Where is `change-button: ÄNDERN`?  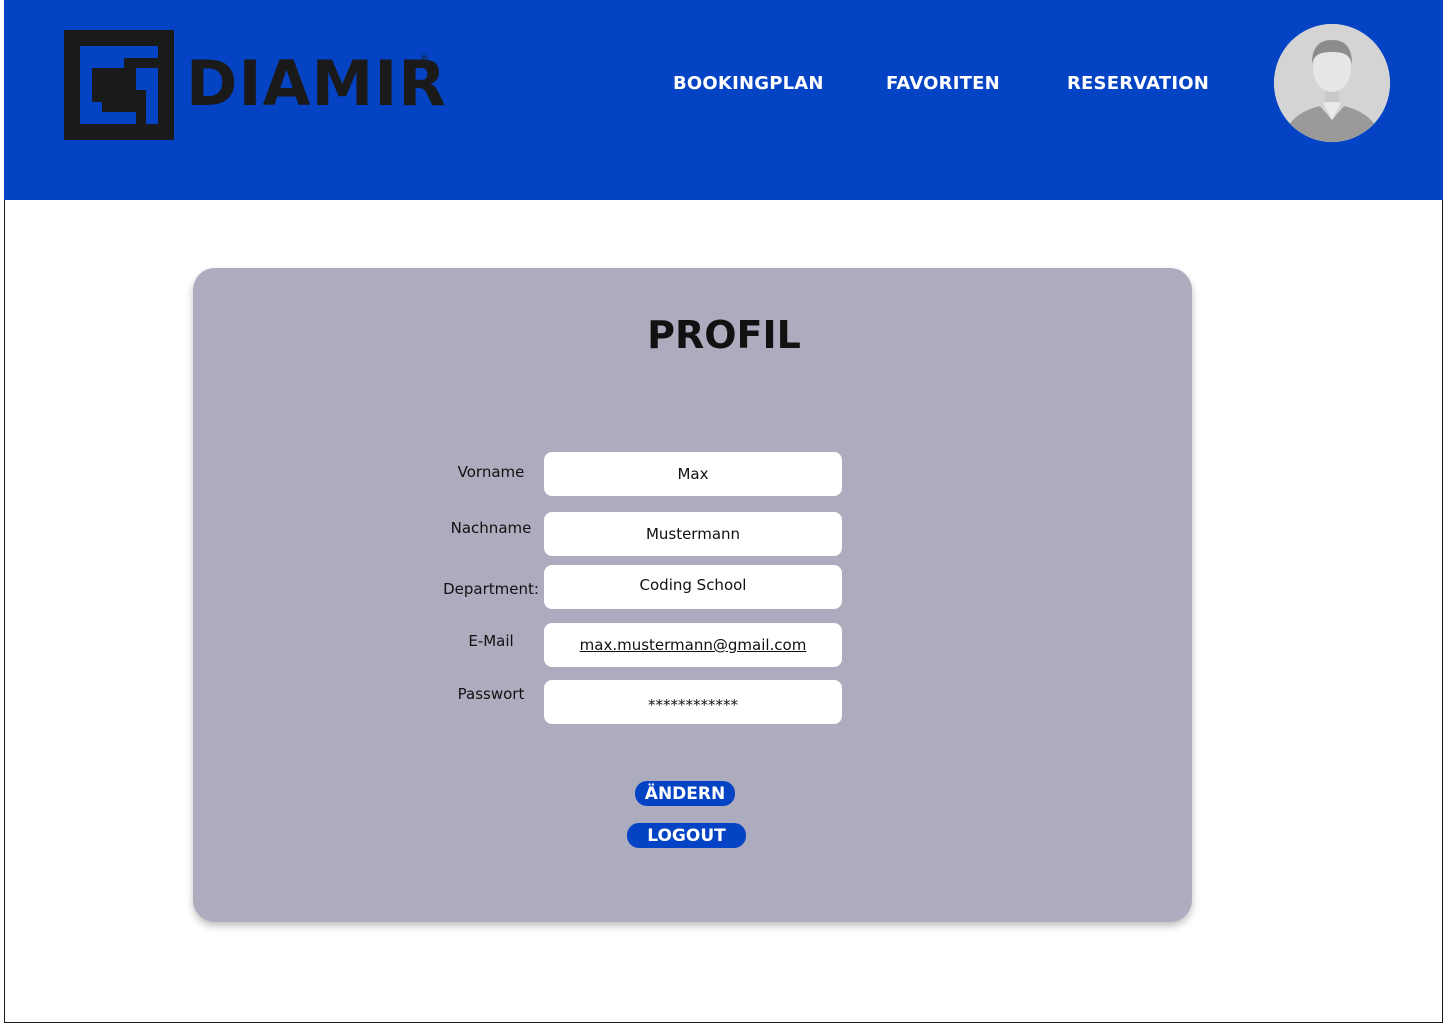
change-button: ÄNDERN is located at coordinates (685, 793).